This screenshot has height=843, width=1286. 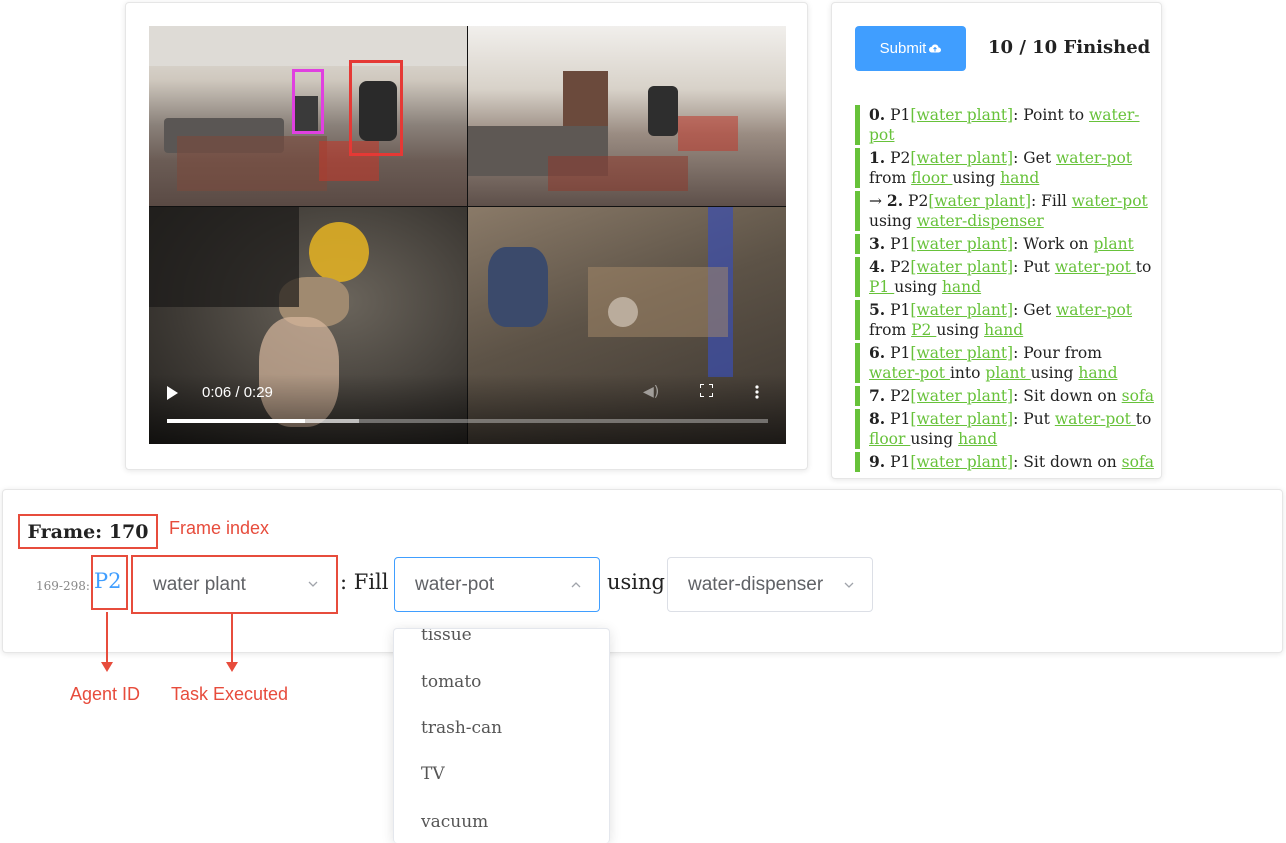 What do you see at coordinates (651, 392) in the screenshot?
I see `volume-icon: ◀)` at bounding box center [651, 392].